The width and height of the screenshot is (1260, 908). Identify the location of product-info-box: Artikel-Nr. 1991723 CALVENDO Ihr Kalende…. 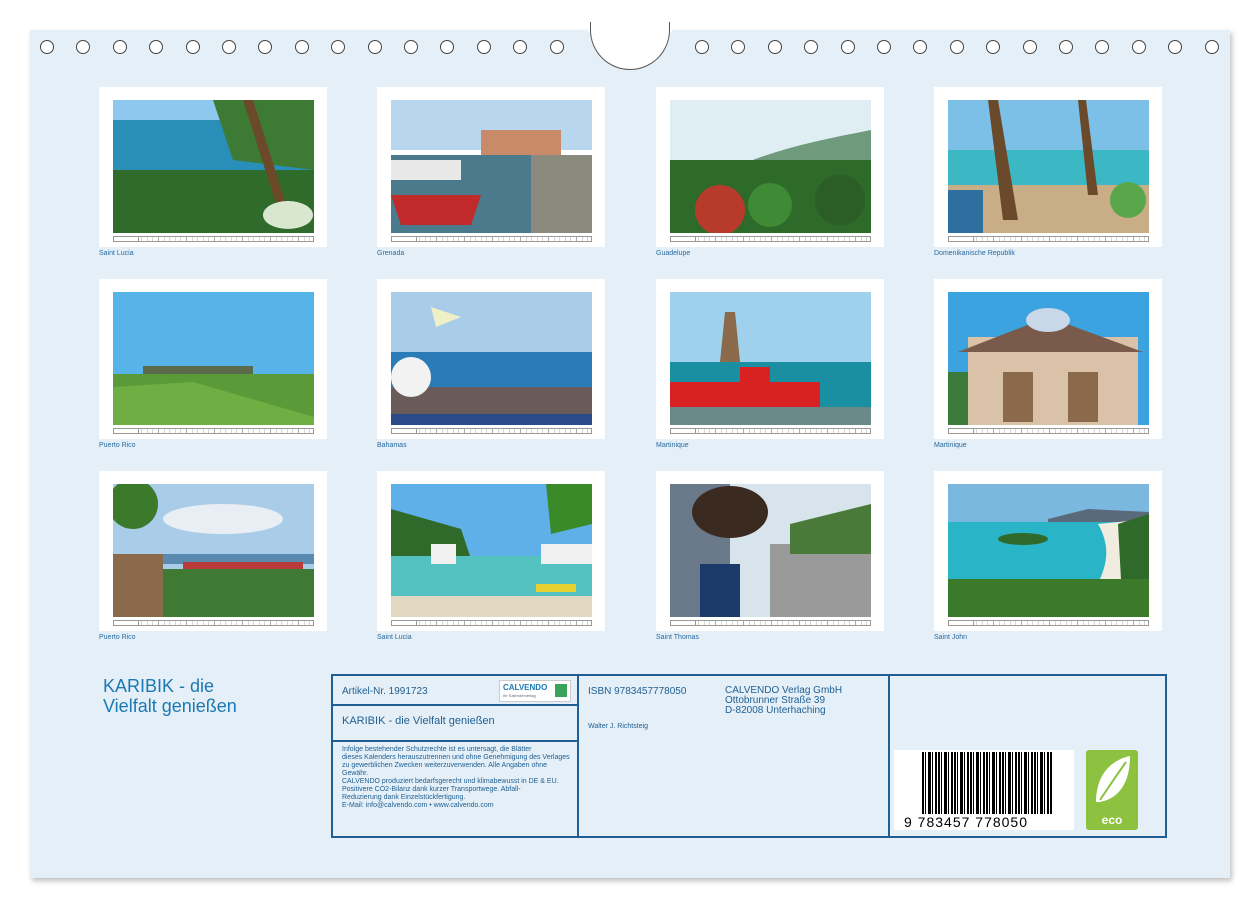
(749, 756).